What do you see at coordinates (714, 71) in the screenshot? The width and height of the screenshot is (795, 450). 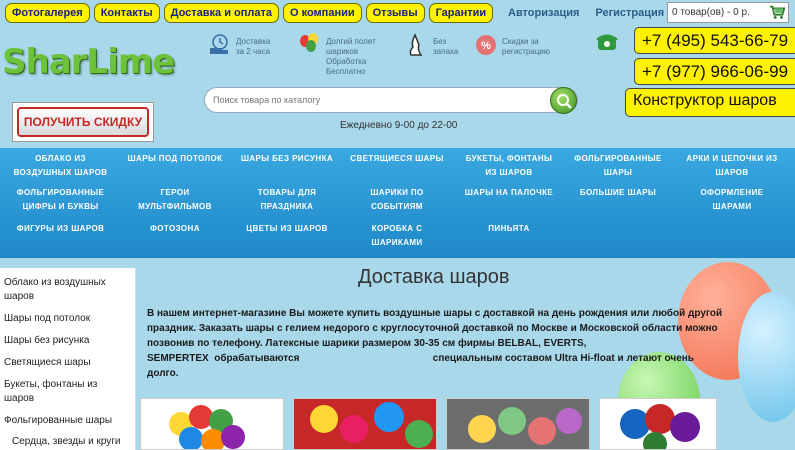 I see `phone-number-2: +7 (977) 966-06-99` at bounding box center [714, 71].